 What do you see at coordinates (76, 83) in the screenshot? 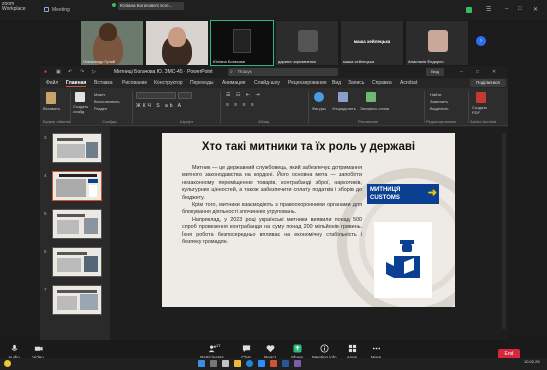
I see `tab-home: Главная` at bounding box center [76, 83].